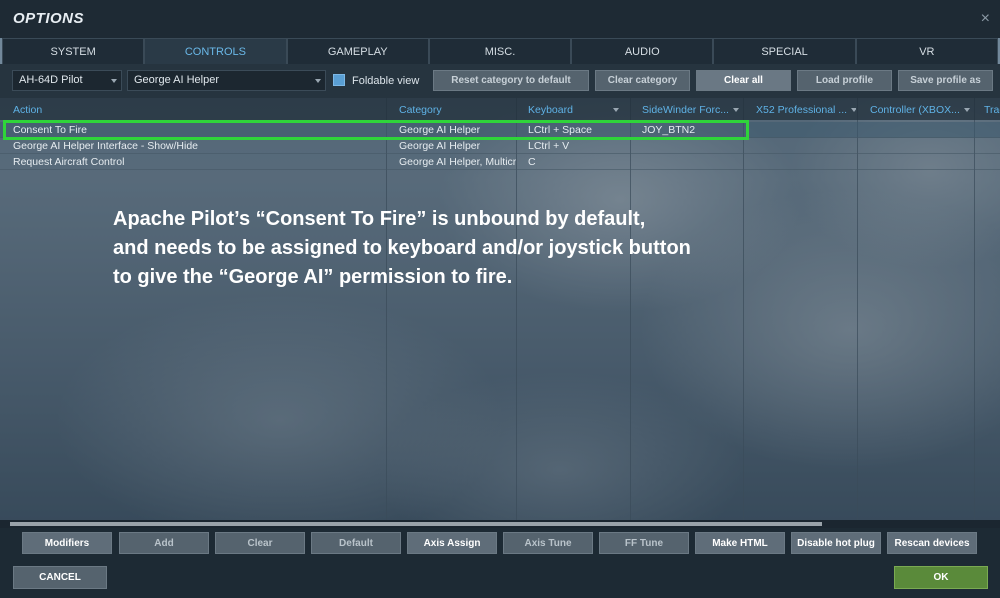 Image resolution: width=1000 pixels, height=598 pixels. Describe the element at coordinates (992, 110) in the screenshot. I see `header-trackir: Trac` at that location.